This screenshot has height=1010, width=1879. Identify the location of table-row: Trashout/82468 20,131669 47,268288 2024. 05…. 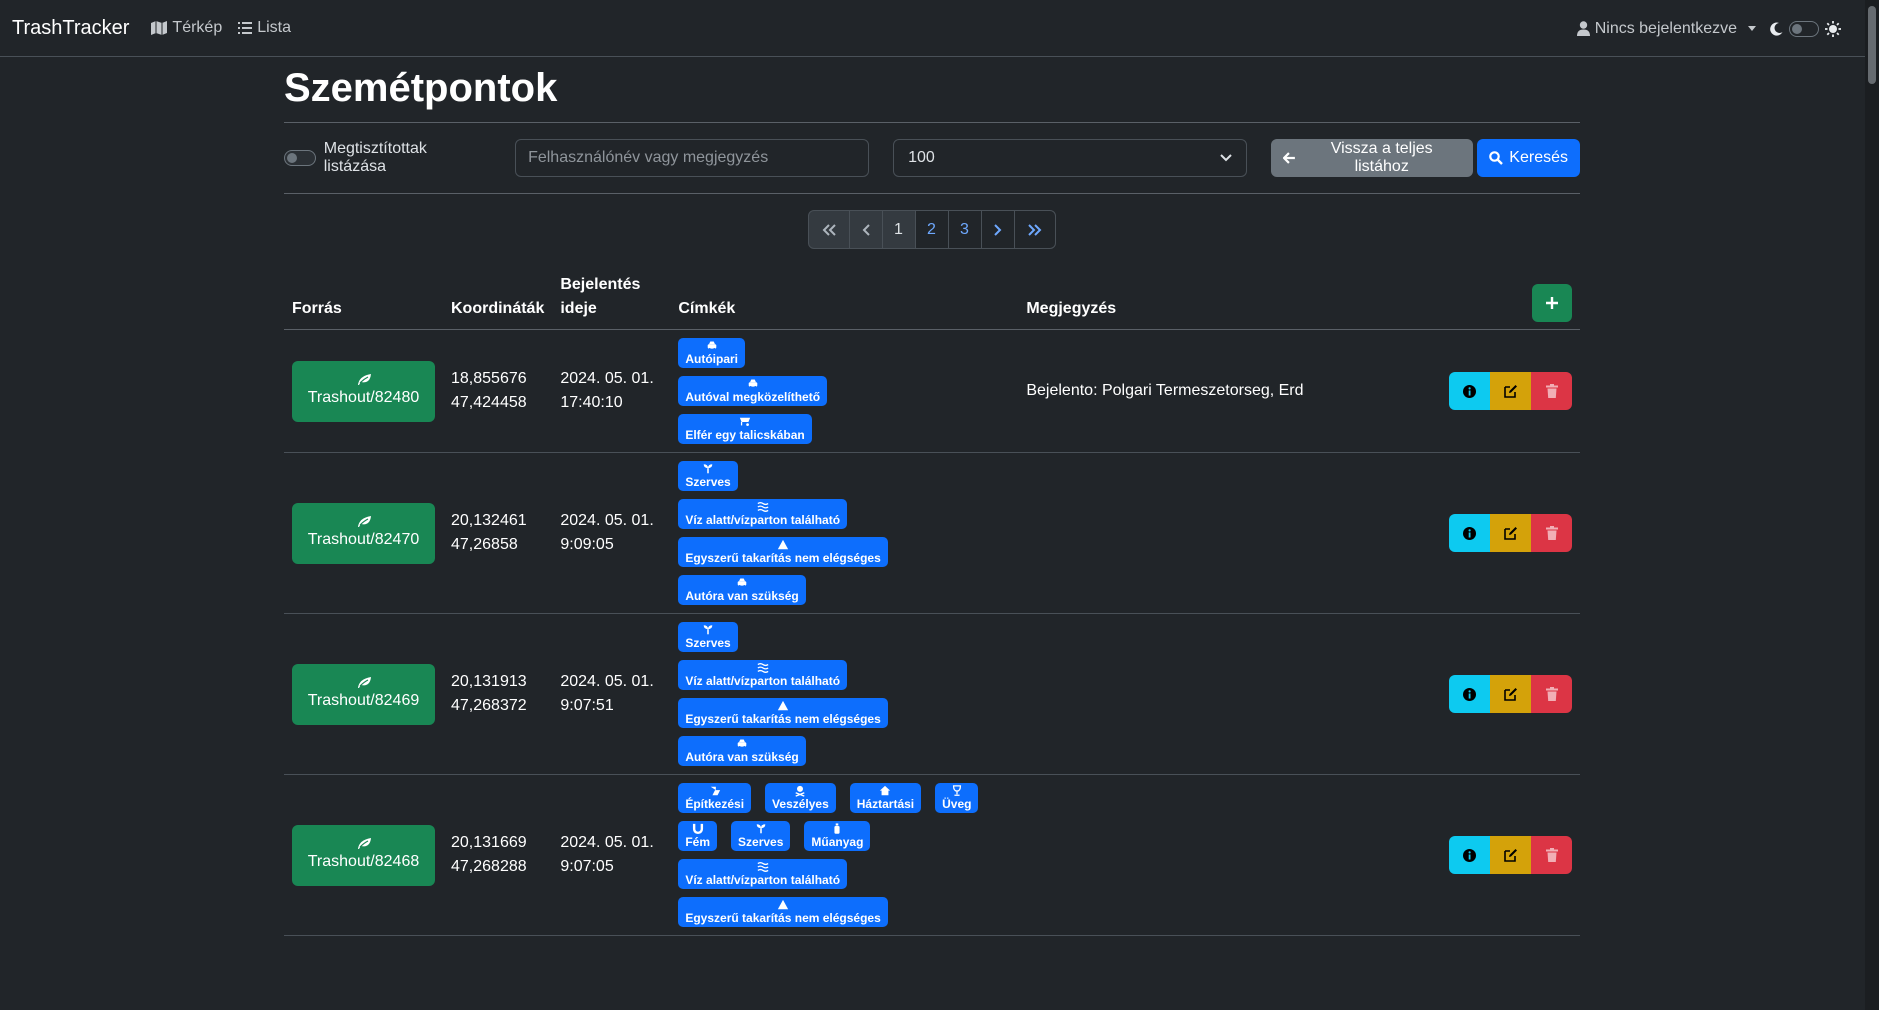
(932, 855).